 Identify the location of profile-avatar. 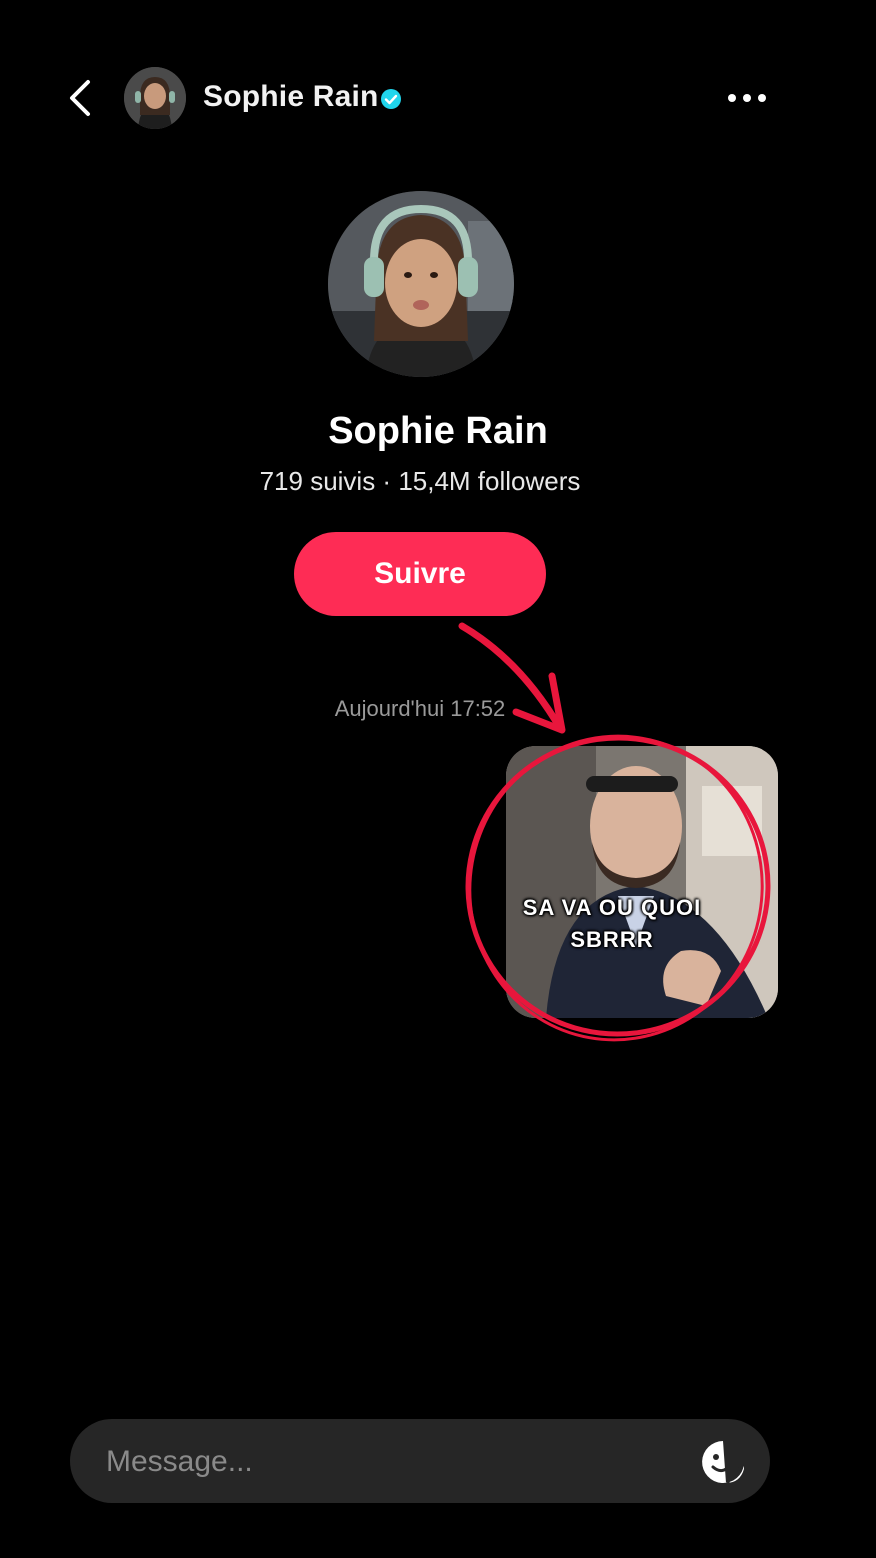
(421, 284).